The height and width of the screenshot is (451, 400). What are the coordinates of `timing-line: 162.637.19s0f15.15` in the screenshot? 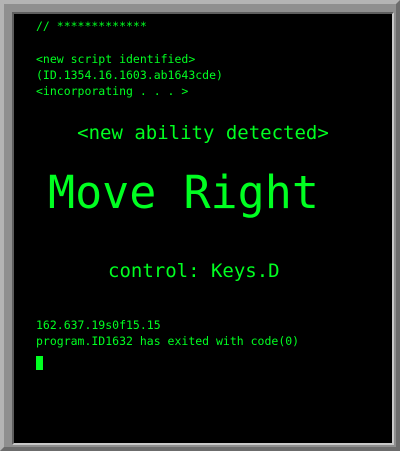 It's located at (98, 325).